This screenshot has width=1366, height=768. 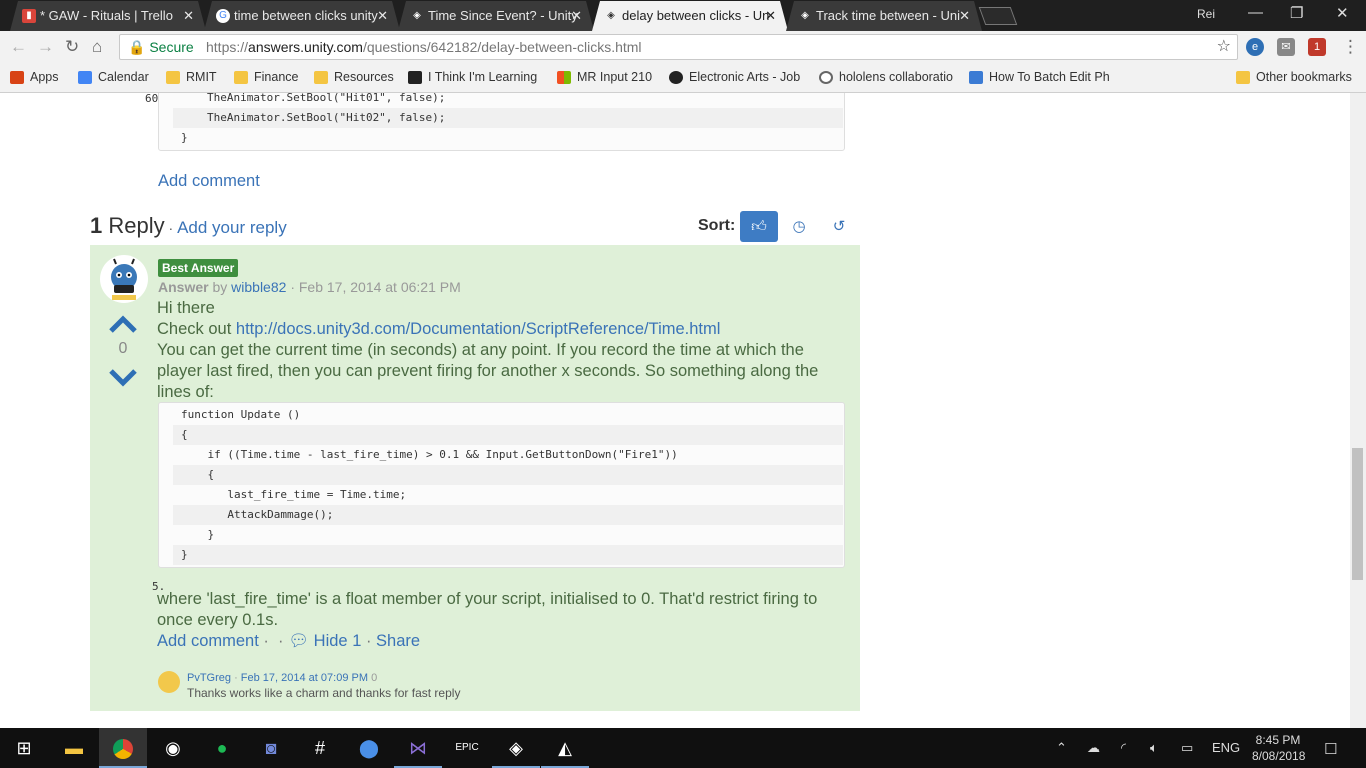 I want to click on tab-google-search: G time between clicks unity ✕, so click(x=302, y=16).